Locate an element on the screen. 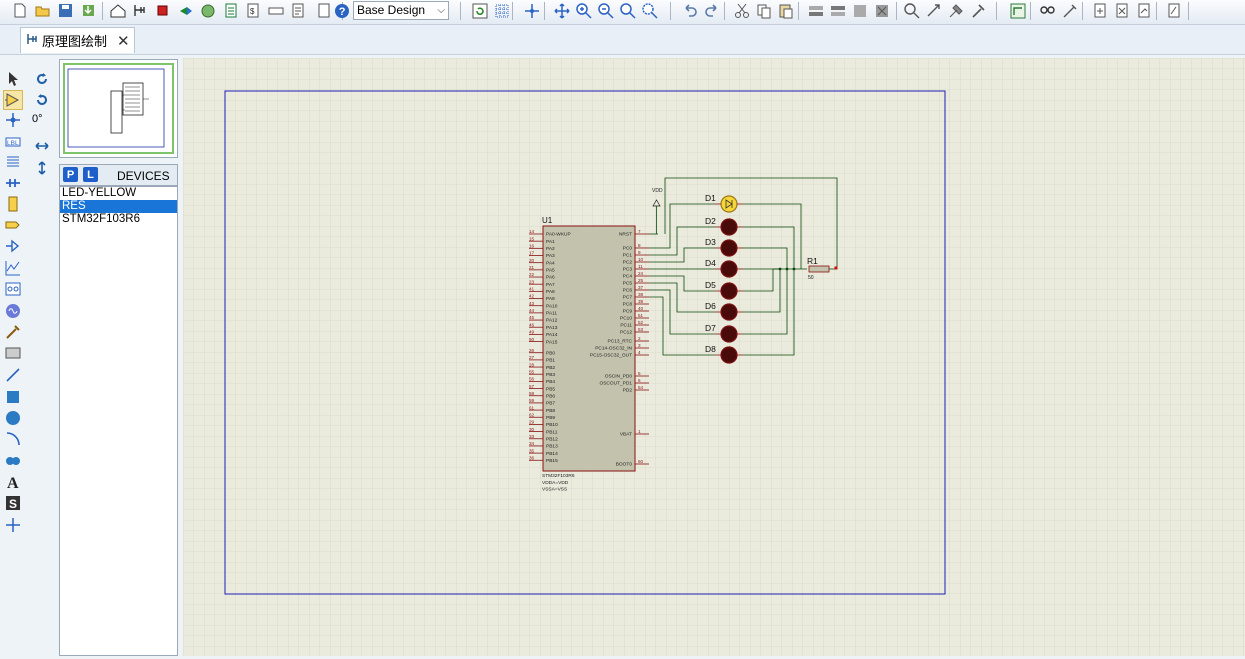 The height and width of the screenshot is (659, 1245). selection-icon is located at coordinates (13, 79).